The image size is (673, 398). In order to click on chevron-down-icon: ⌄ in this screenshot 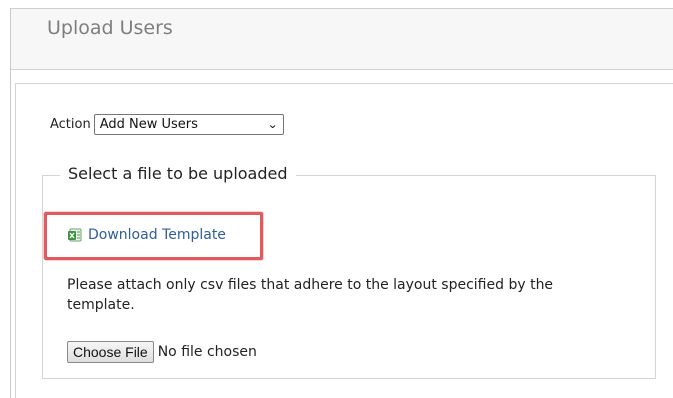, I will do `click(272, 124)`.